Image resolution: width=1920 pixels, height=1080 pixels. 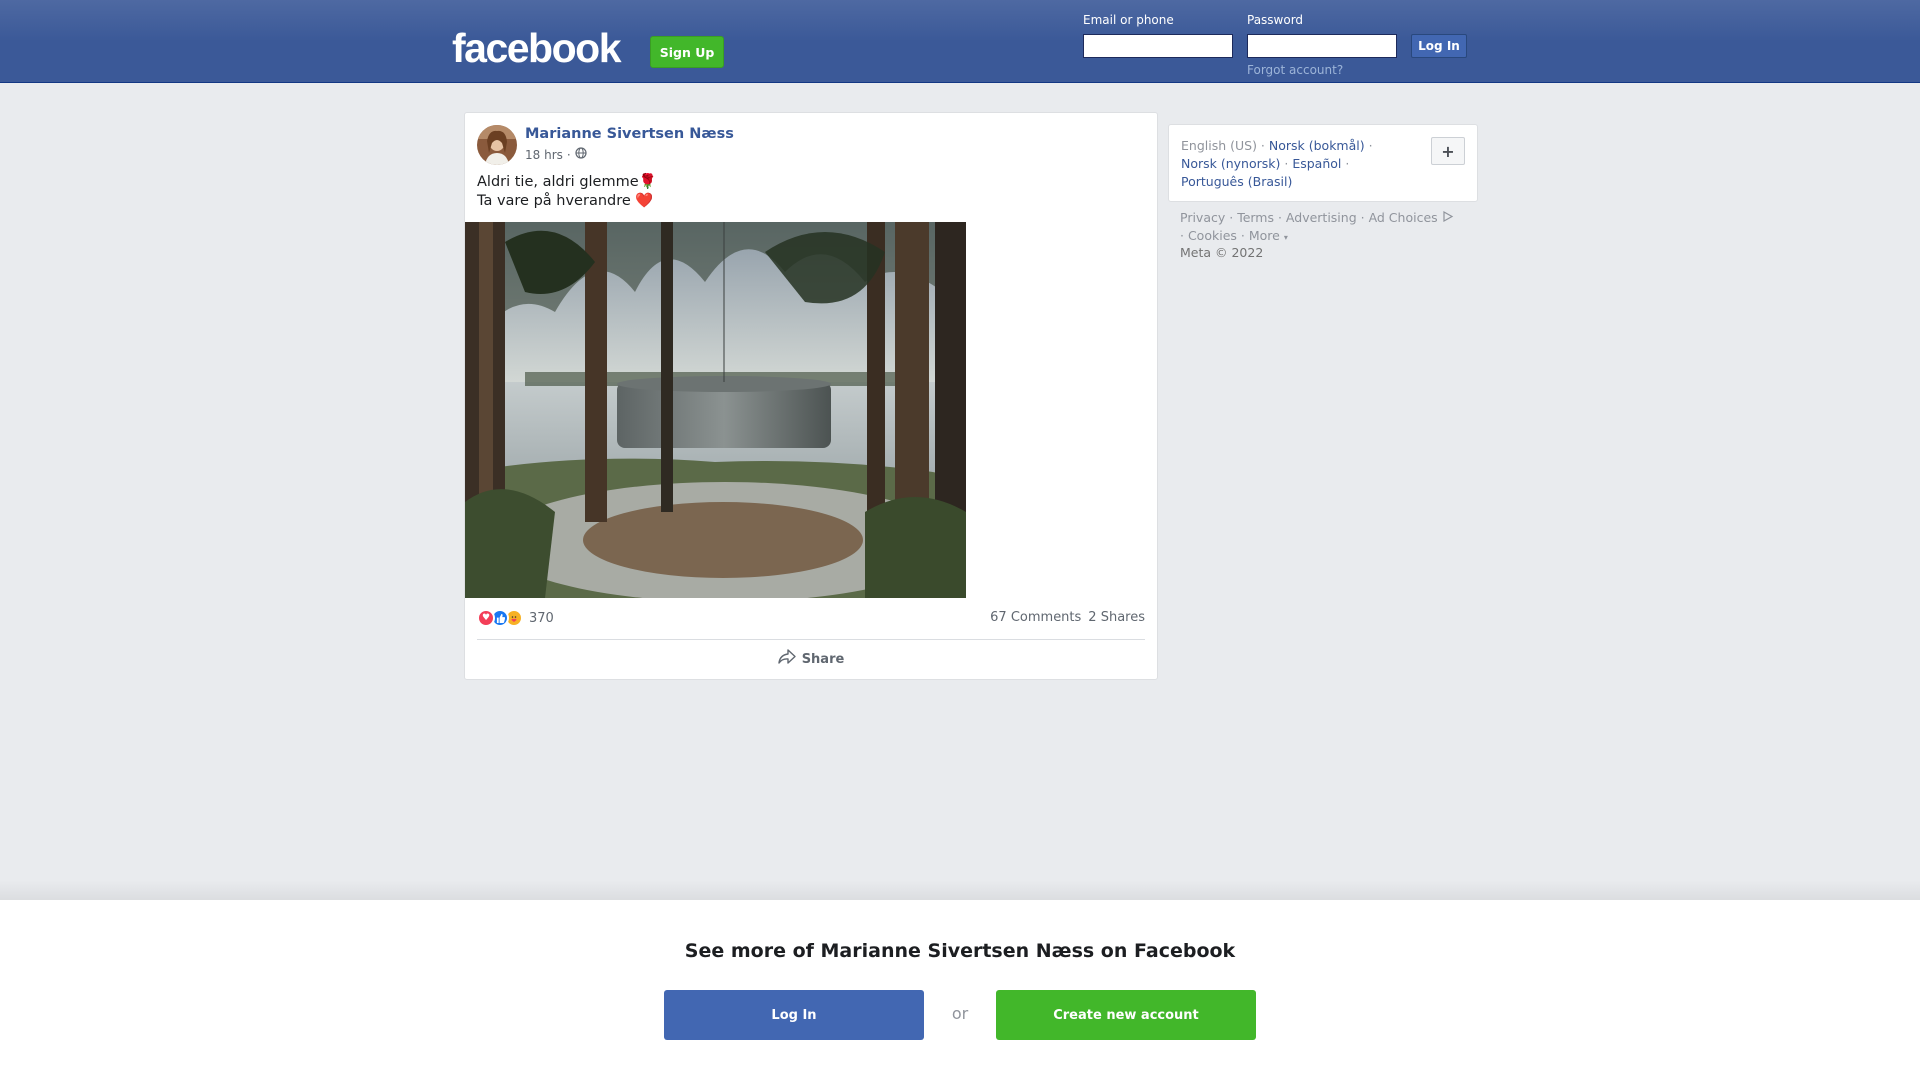 I want to click on password-label: Password, so click(x=1275, y=20).